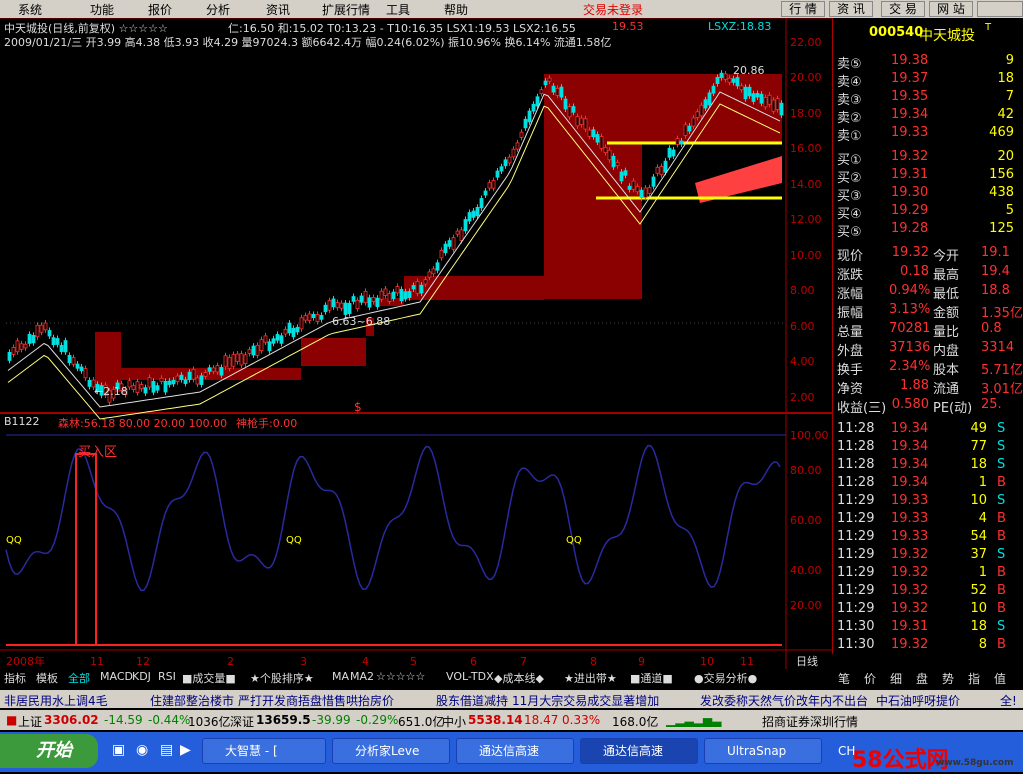 This screenshot has width=1023, height=774. I want to click on news-item: 发改委称天然气价改年内不出台, so click(784, 700).